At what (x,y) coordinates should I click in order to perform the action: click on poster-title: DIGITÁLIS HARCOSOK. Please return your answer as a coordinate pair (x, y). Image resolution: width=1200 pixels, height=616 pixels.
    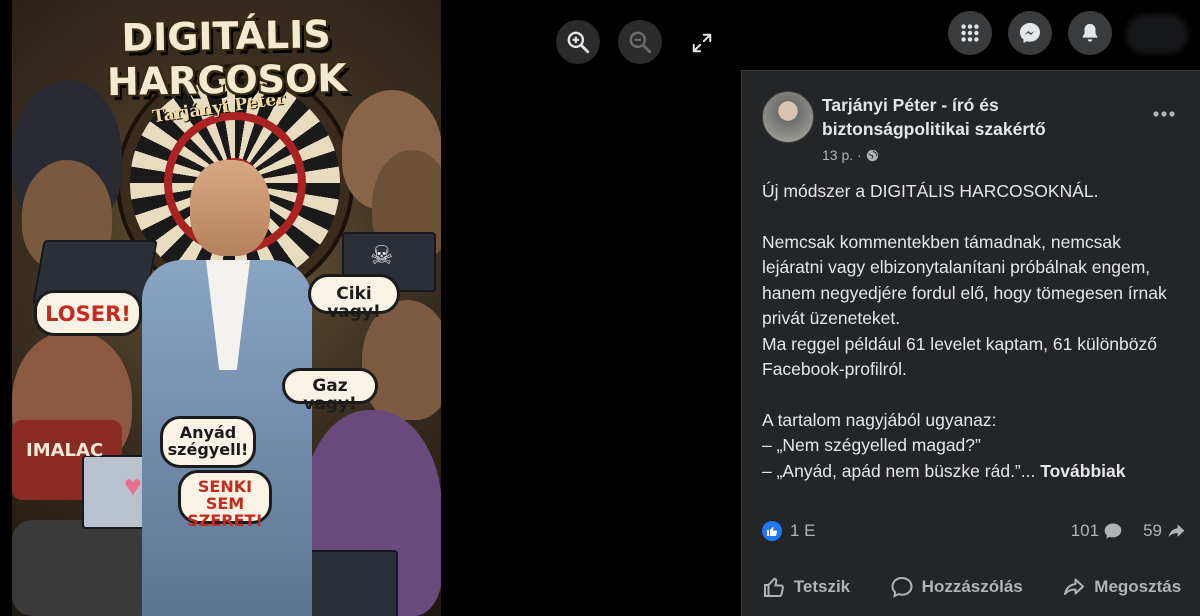
    Looking at the image, I should click on (227, 58).